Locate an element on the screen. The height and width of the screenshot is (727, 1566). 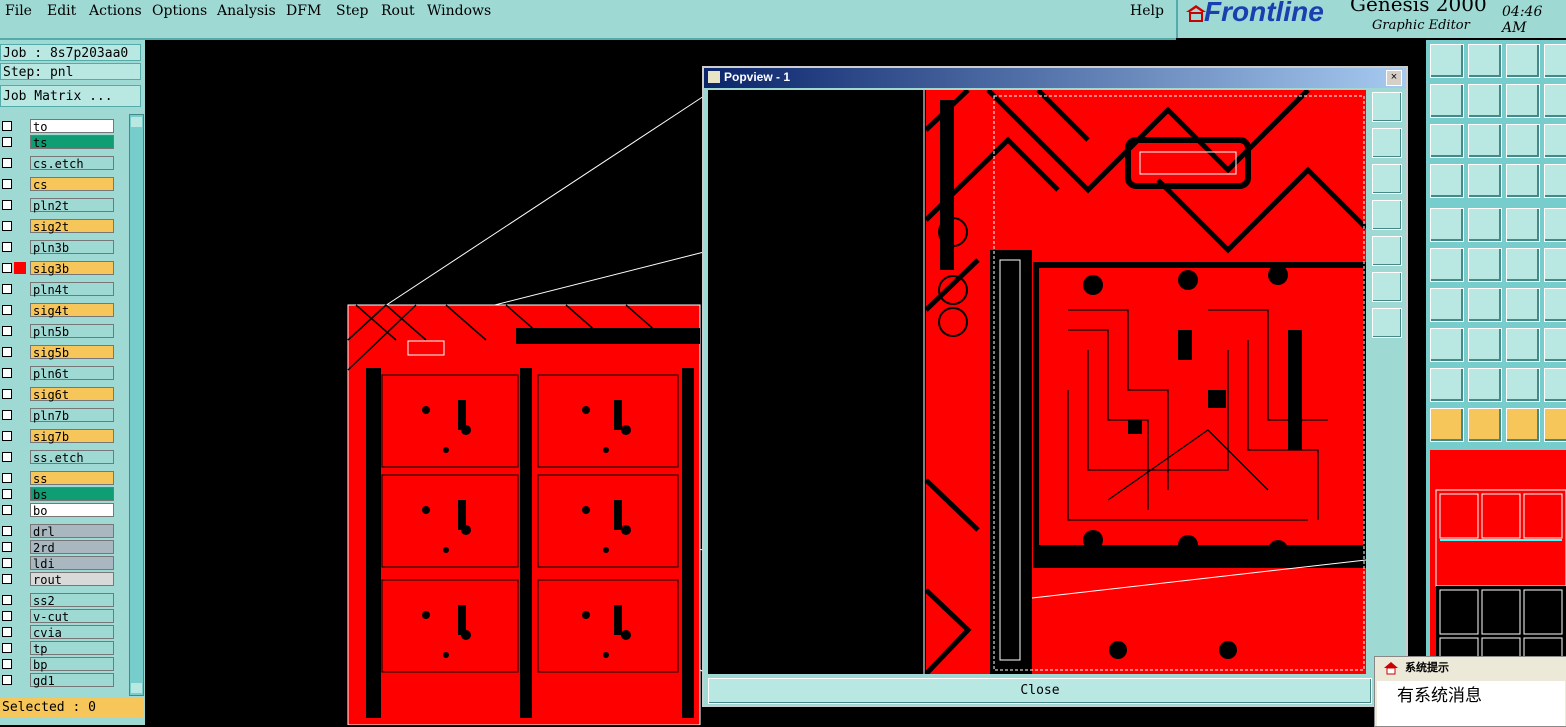
layer-name: sig7b is located at coordinates (72, 436).